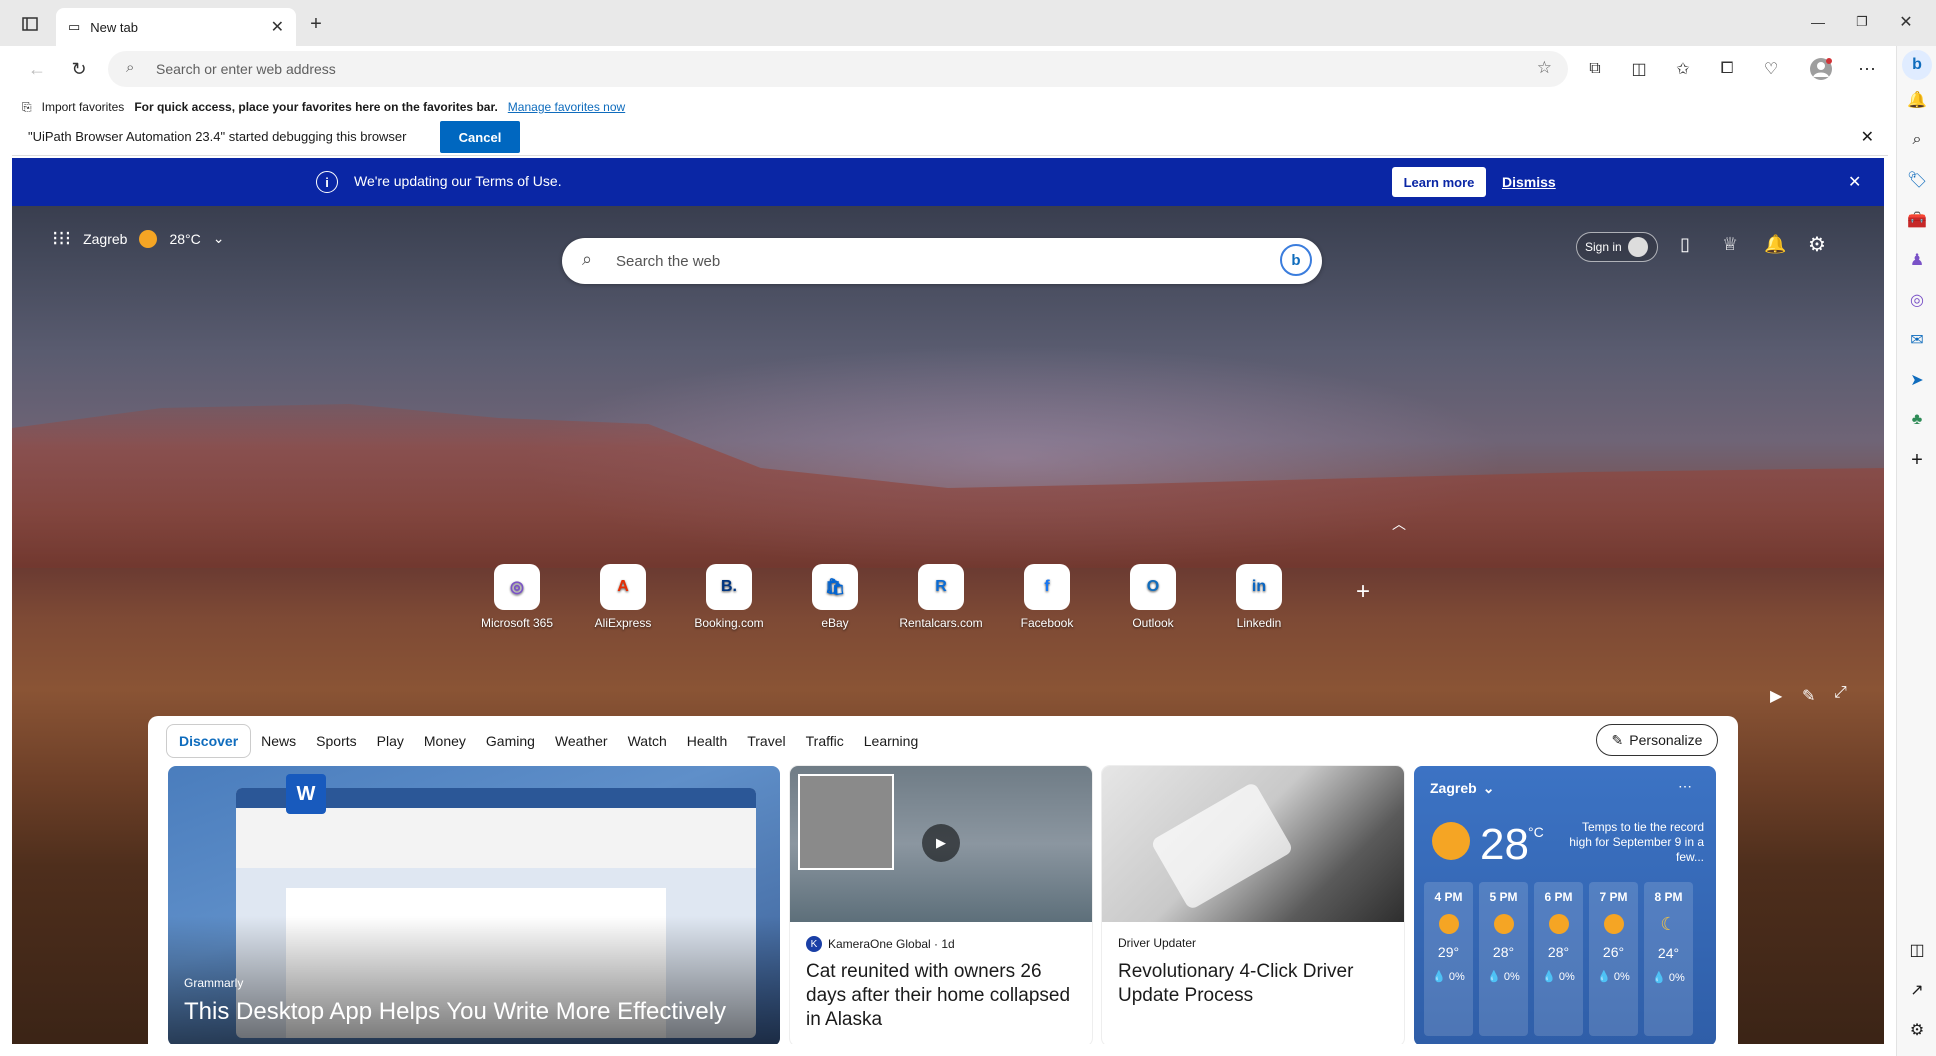 This screenshot has width=1936, height=1056. I want to click on favorites-icon: ✩, so click(1683, 69).